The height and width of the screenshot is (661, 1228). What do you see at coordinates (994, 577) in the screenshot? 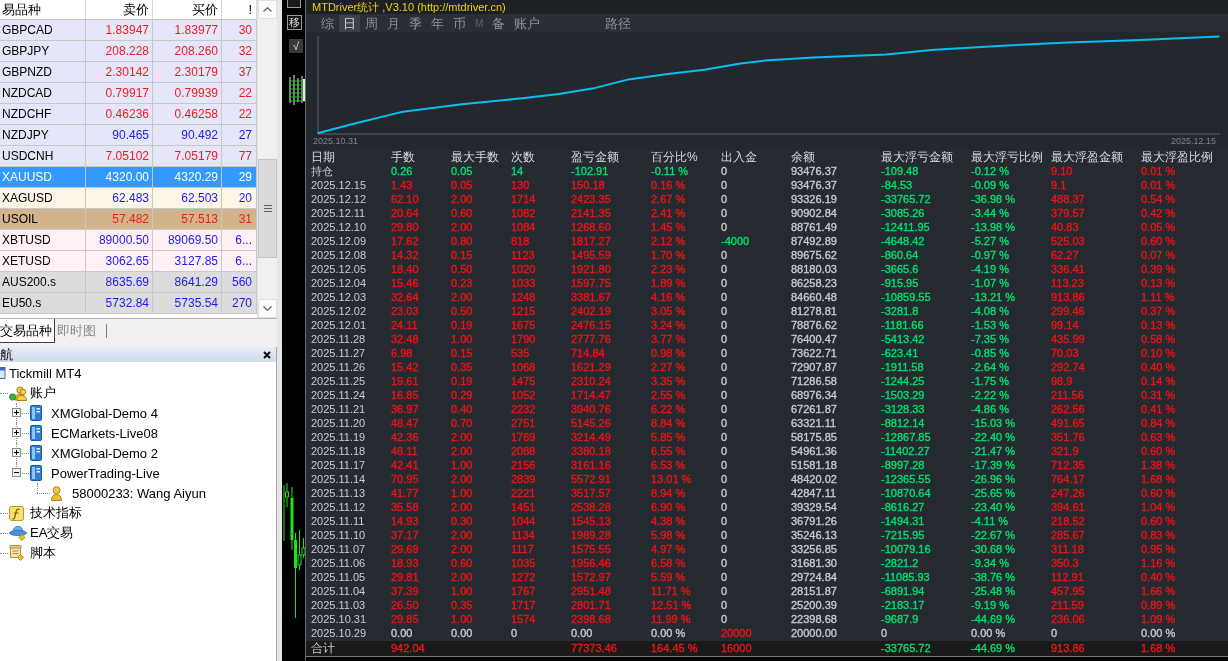
I see `table-cell-text: -38.76 %` at bounding box center [994, 577].